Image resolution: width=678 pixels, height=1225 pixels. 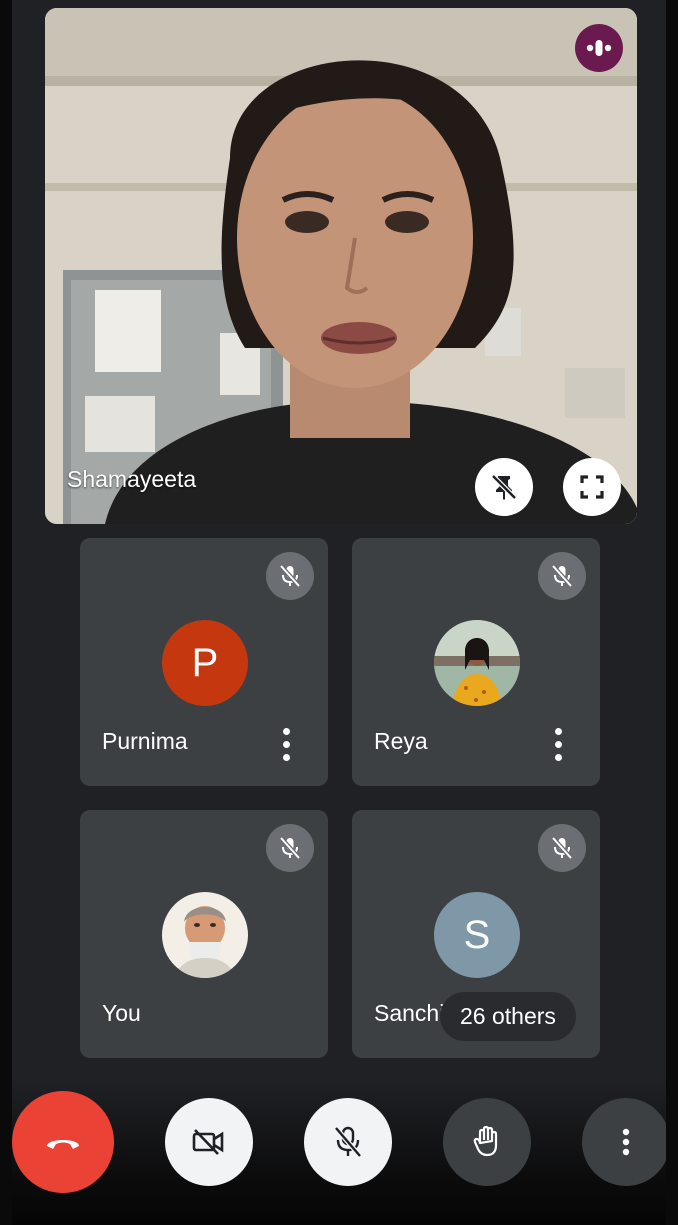 What do you see at coordinates (409, 1013) in the screenshot?
I see `participant-name: Sanchi` at bounding box center [409, 1013].